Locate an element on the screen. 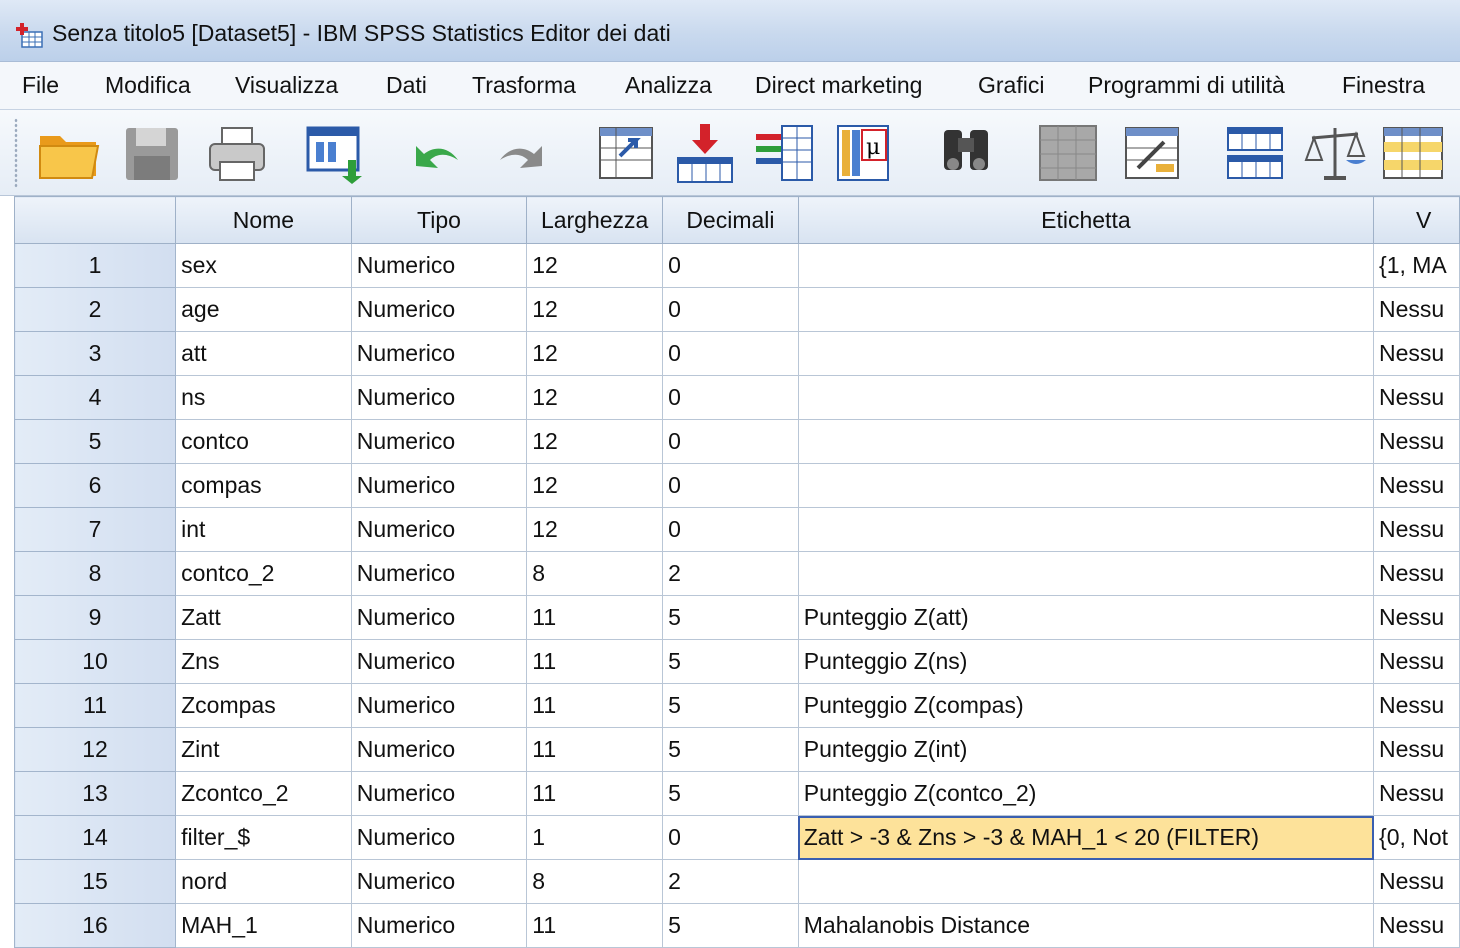 This screenshot has width=1460, height=948. table-row: 4 ns Numerico 12 0 Nessu is located at coordinates (736, 397).